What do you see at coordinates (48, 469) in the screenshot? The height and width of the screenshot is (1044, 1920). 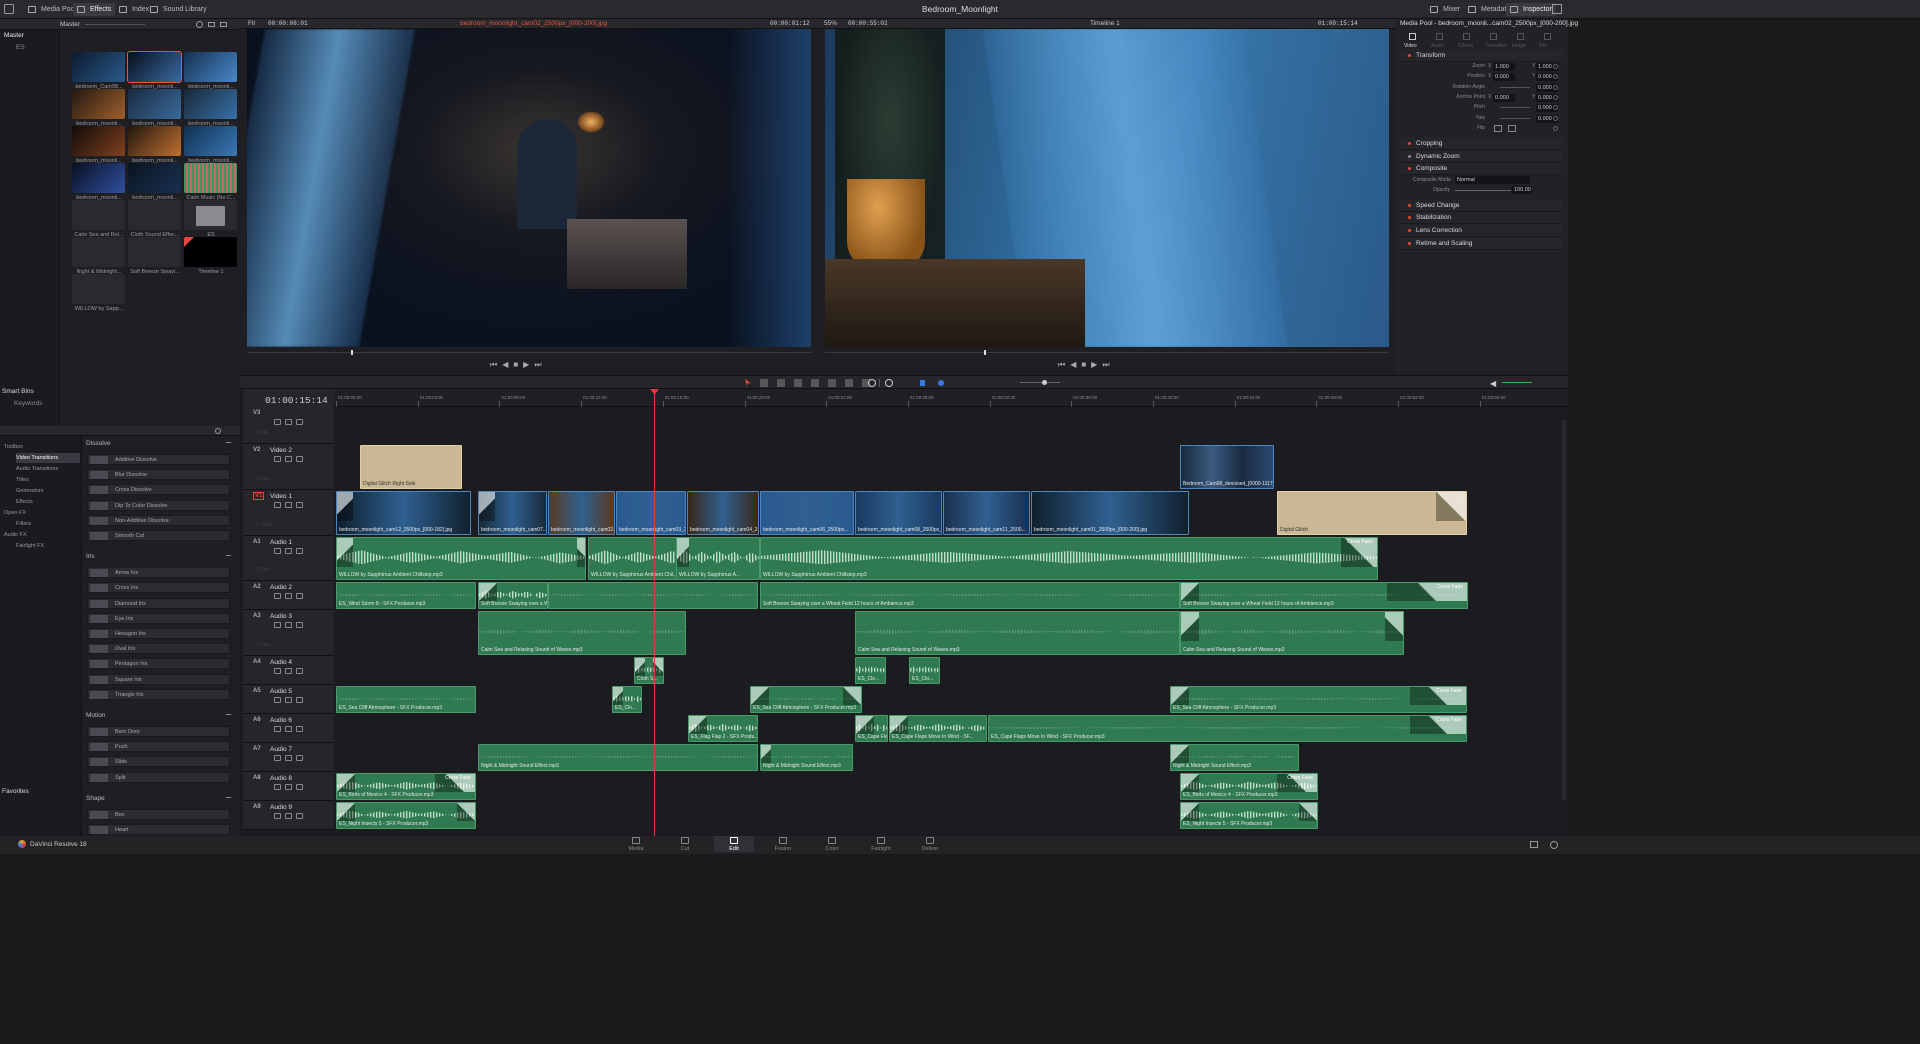 I see `effects-tree-item: Audio Transitions` at bounding box center [48, 469].